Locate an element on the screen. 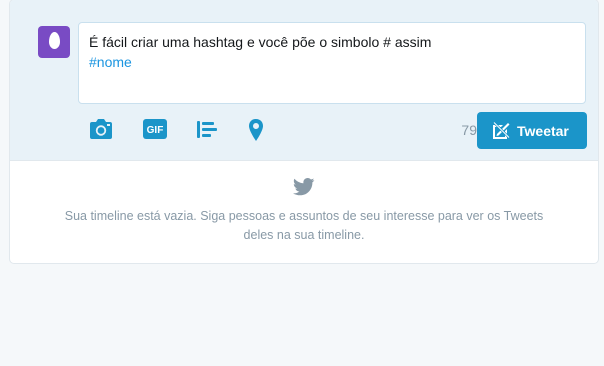 The height and width of the screenshot is (366, 604). poll-icon is located at coordinates (207, 129).